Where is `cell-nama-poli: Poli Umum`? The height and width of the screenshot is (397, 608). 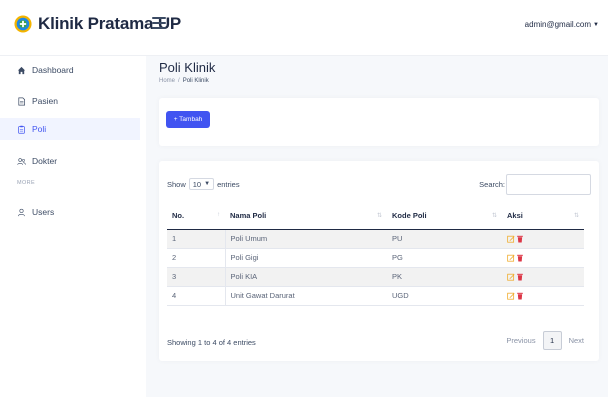 cell-nama-poli: Poli Umum is located at coordinates (306, 239).